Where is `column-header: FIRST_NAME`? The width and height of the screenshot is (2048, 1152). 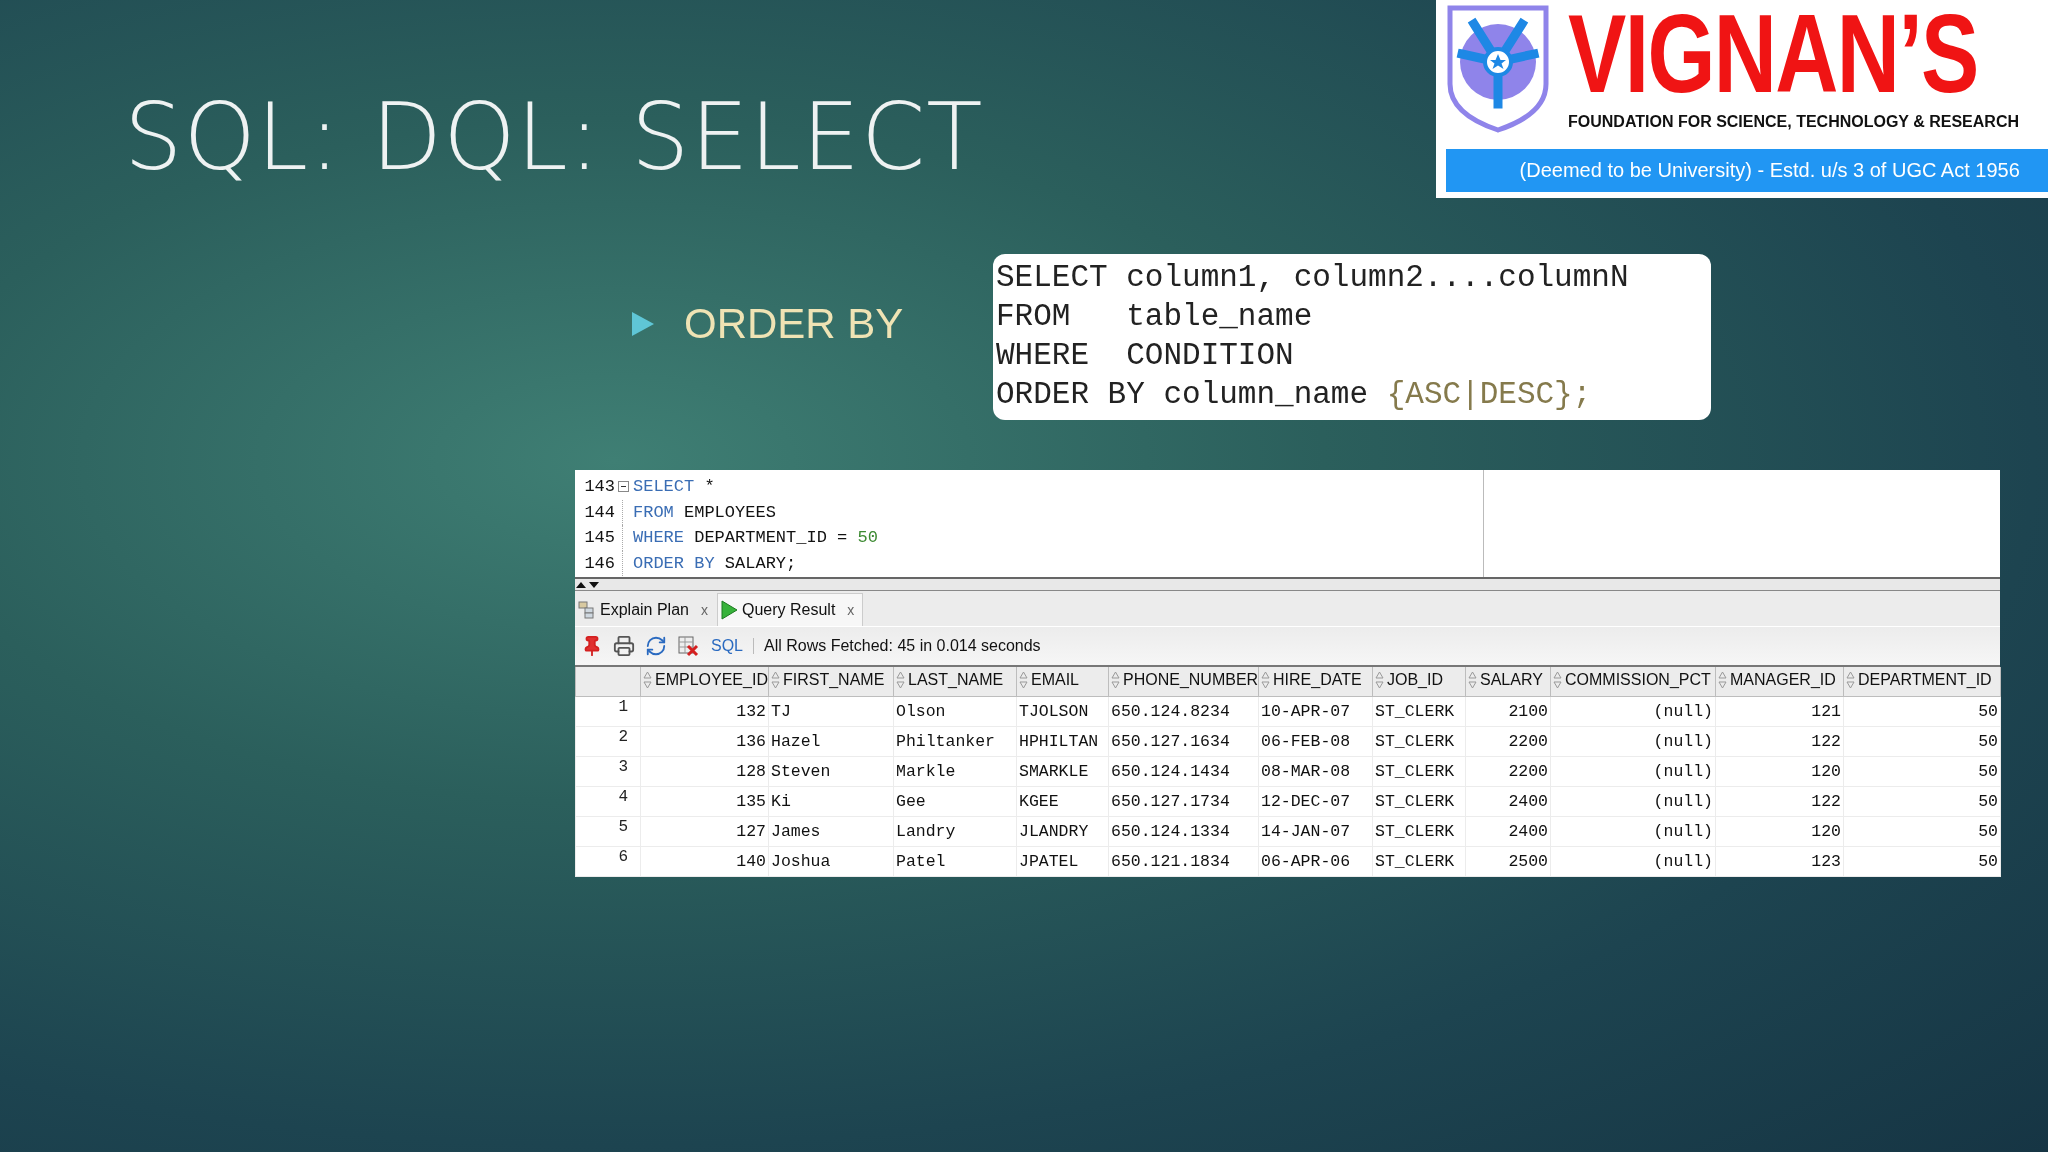 column-header: FIRST_NAME is located at coordinates (831, 682).